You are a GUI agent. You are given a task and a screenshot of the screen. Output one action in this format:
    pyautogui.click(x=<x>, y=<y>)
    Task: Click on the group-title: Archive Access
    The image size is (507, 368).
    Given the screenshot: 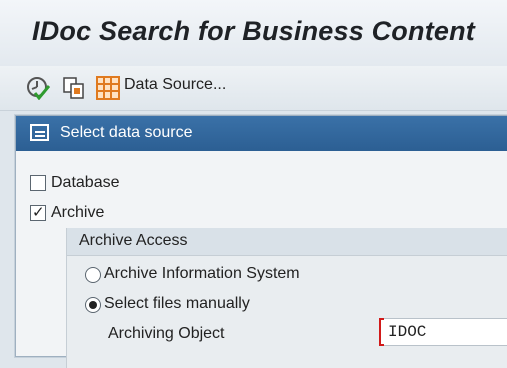 What is the action you would take?
    pyautogui.click(x=133, y=240)
    